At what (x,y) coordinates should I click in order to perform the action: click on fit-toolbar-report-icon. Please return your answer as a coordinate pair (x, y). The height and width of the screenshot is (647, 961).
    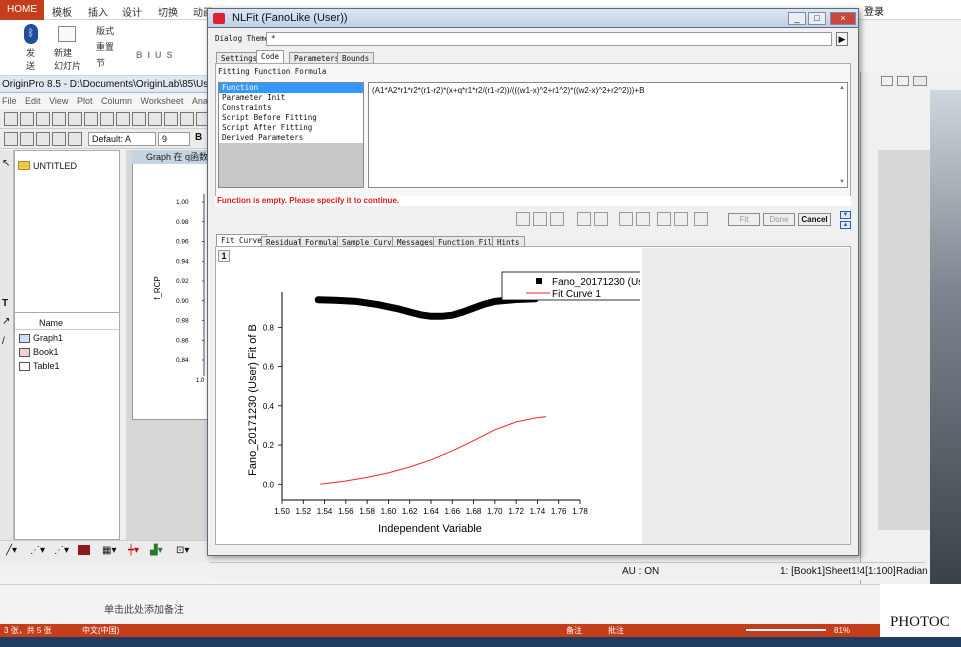
    Looking at the image, I should click on (540, 219).